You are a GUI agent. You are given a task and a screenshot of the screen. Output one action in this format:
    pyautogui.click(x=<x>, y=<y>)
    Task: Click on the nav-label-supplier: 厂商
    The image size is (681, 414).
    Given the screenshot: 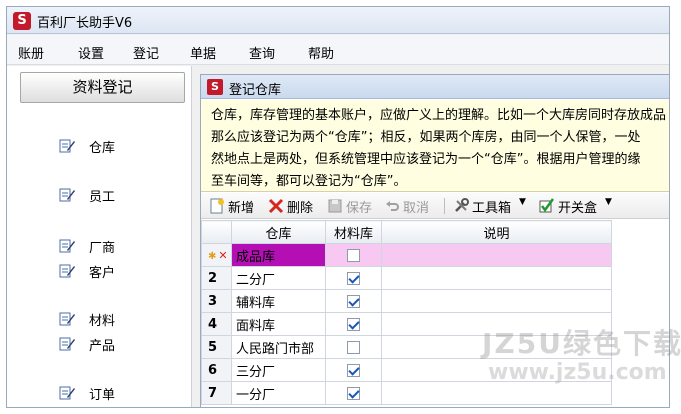 What is the action you would take?
    pyautogui.click(x=102, y=248)
    